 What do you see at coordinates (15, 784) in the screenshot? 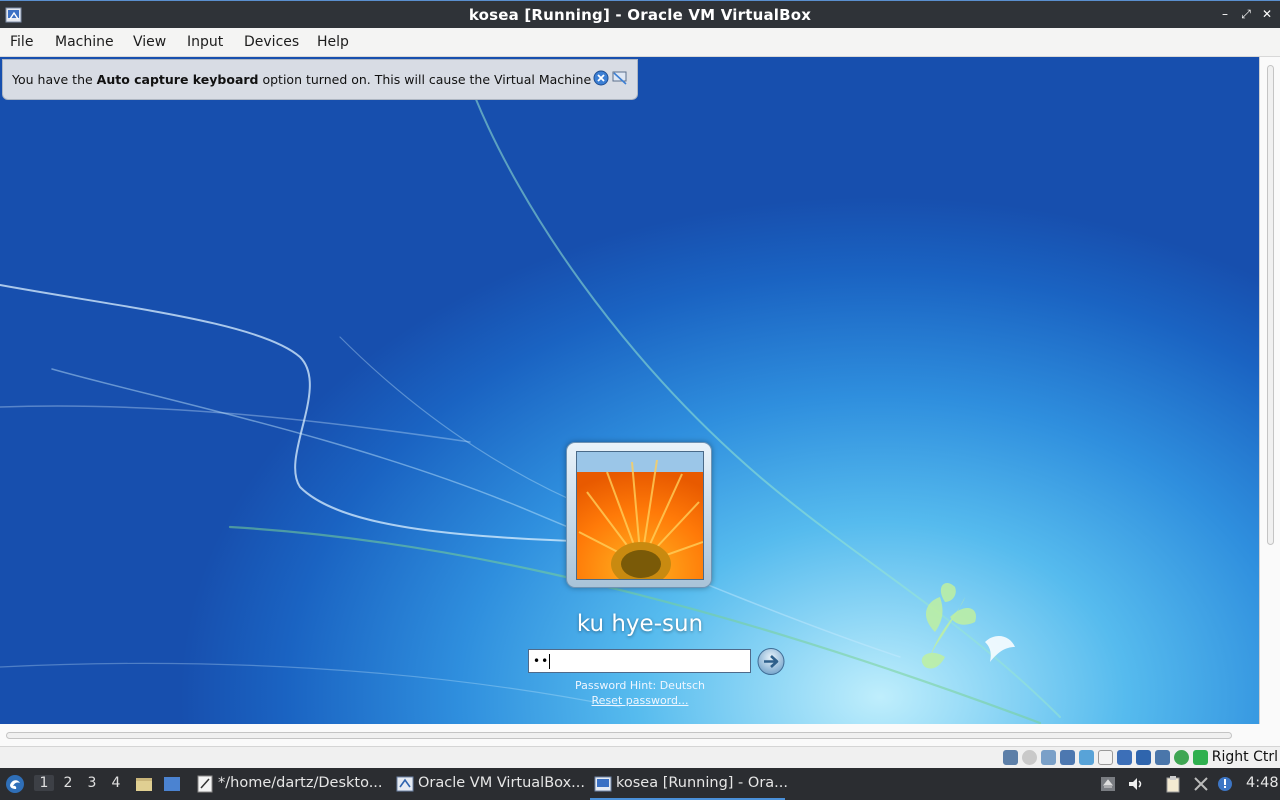
I see `start-menu-icon` at bounding box center [15, 784].